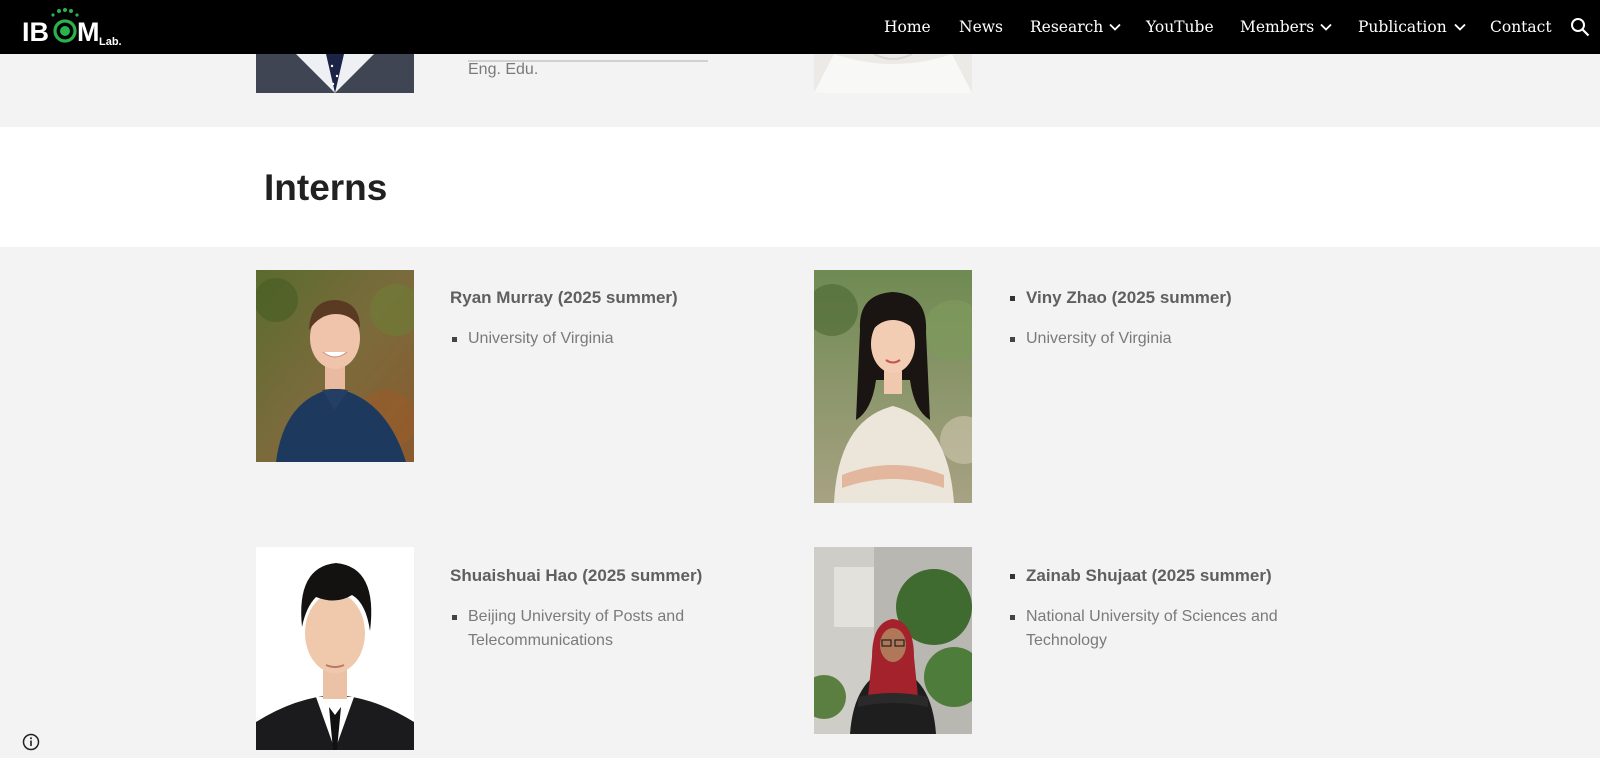  I want to click on search-icon, so click(1580, 27).